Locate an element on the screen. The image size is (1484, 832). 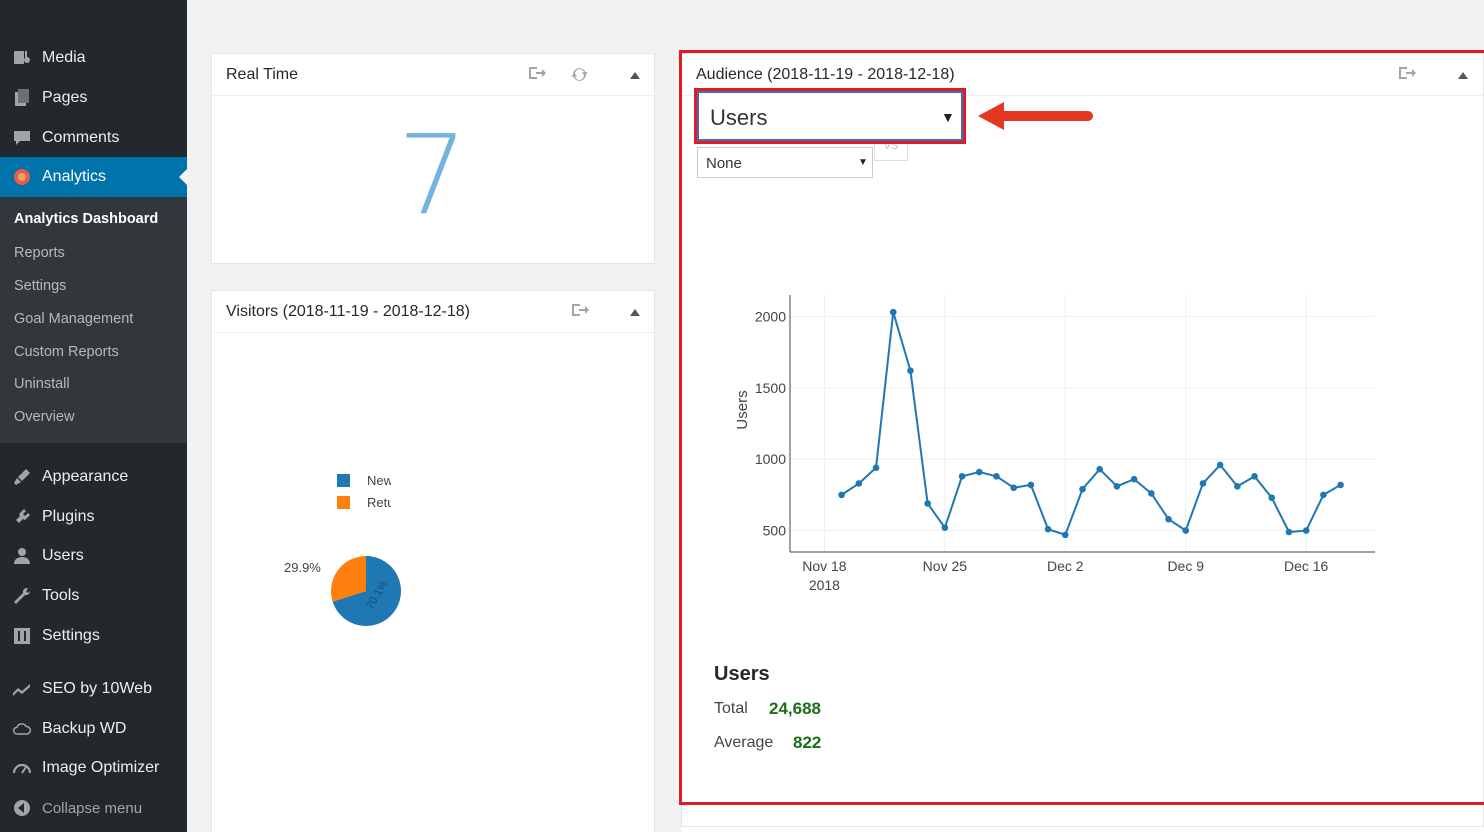
sidebar-item-label: Media is located at coordinates (64, 57).